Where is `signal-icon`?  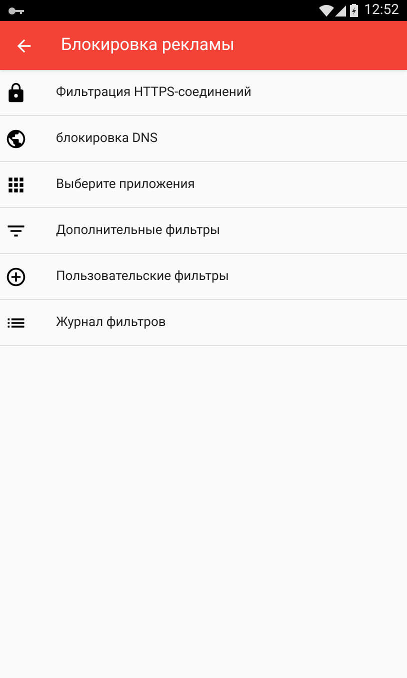 signal-icon is located at coordinates (340, 10).